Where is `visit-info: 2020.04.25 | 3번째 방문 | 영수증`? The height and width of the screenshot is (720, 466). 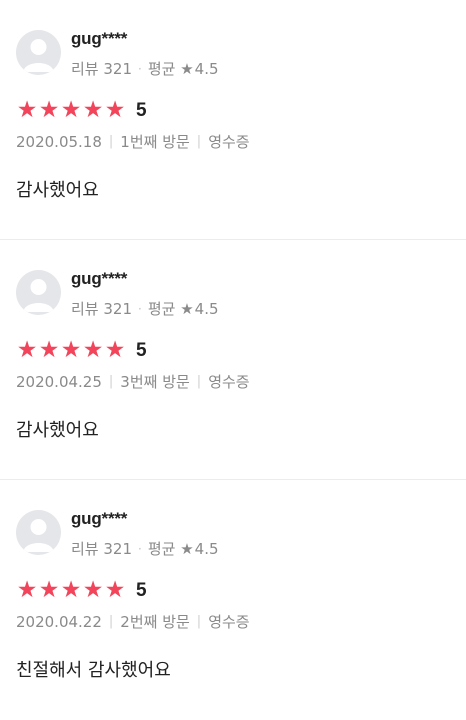
visit-info: 2020.04.25 | 3번째 방문 | 영수증 is located at coordinates (133, 381).